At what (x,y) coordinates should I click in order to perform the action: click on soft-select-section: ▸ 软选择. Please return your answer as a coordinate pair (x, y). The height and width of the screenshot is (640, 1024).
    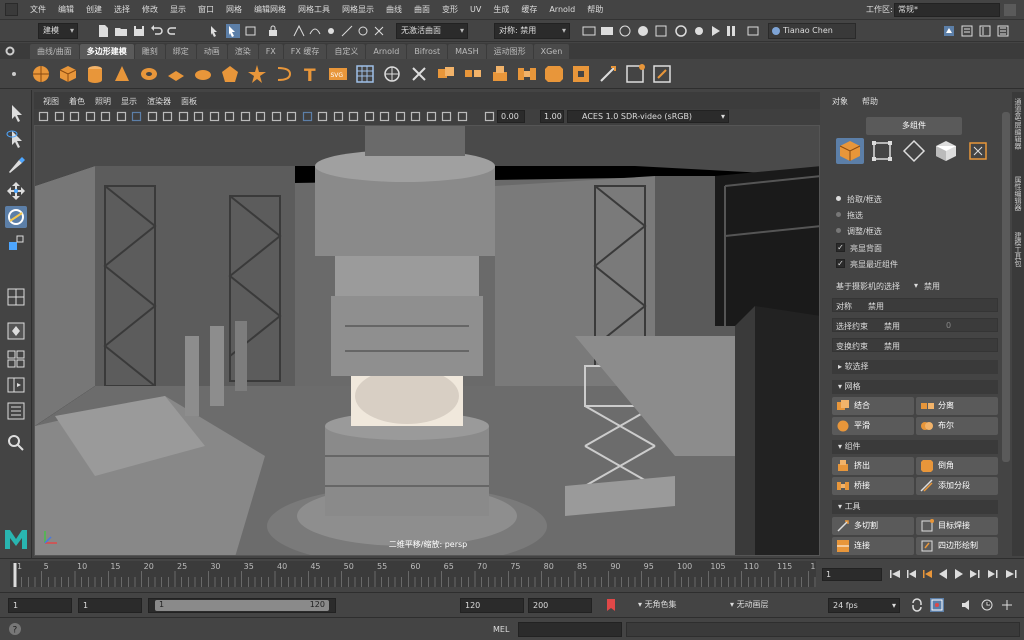
    Looking at the image, I should click on (915, 367).